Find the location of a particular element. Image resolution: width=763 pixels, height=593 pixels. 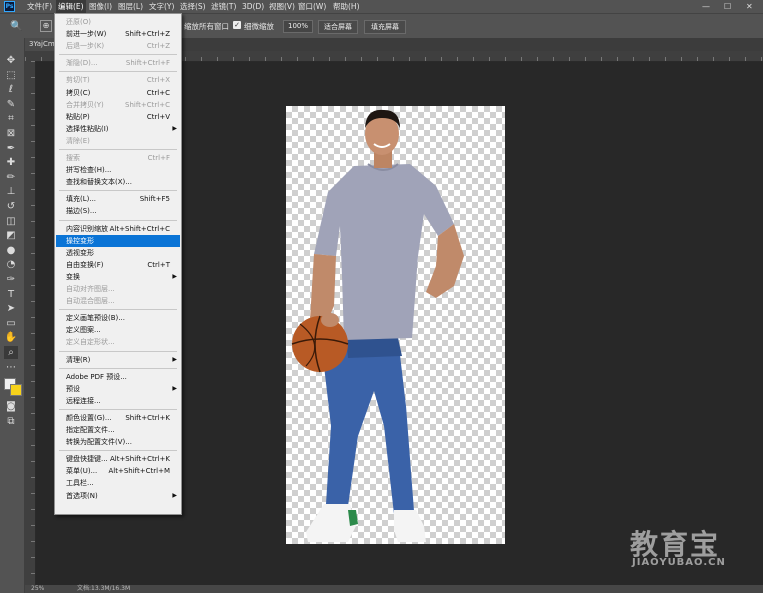

quick-mask-icon: ◙ is located at coordinates (11, 406).